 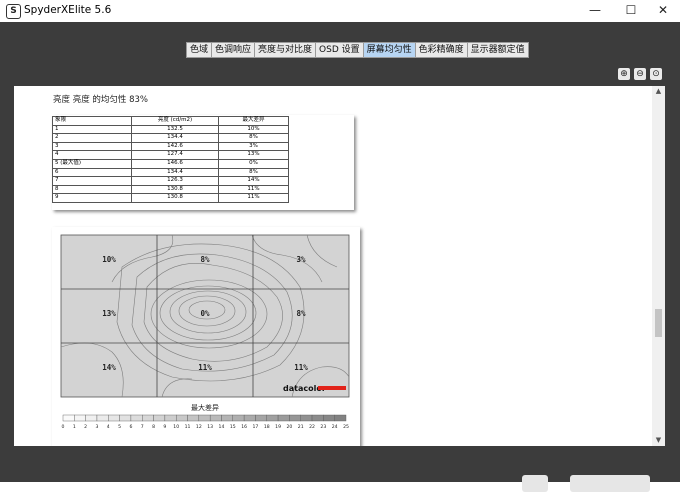 What do you see at coordinates (176, 427) in the screenshot?
I see `legend-tick-label: 10` at bounding box center [176, 427].